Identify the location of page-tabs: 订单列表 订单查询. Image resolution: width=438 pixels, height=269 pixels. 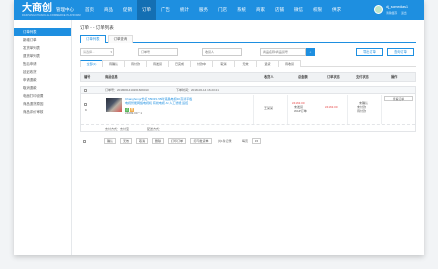
(248, 39).